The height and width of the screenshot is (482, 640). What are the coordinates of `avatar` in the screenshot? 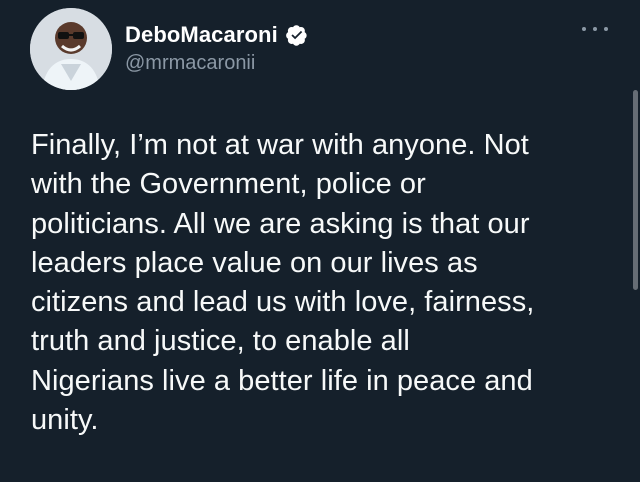 It's located at (71, 49).